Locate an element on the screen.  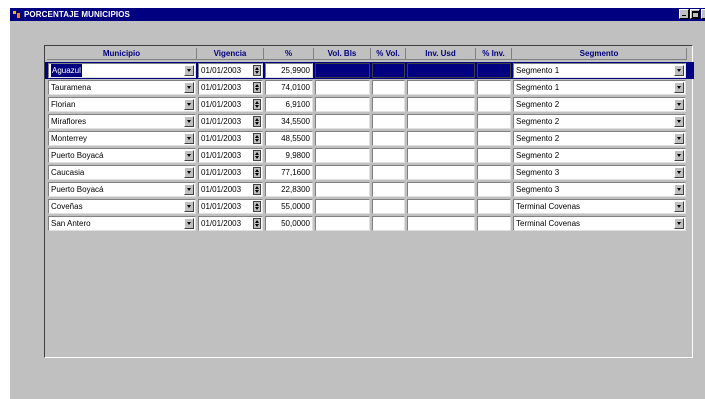
minimize-icon is located at coordinates (684, 14).